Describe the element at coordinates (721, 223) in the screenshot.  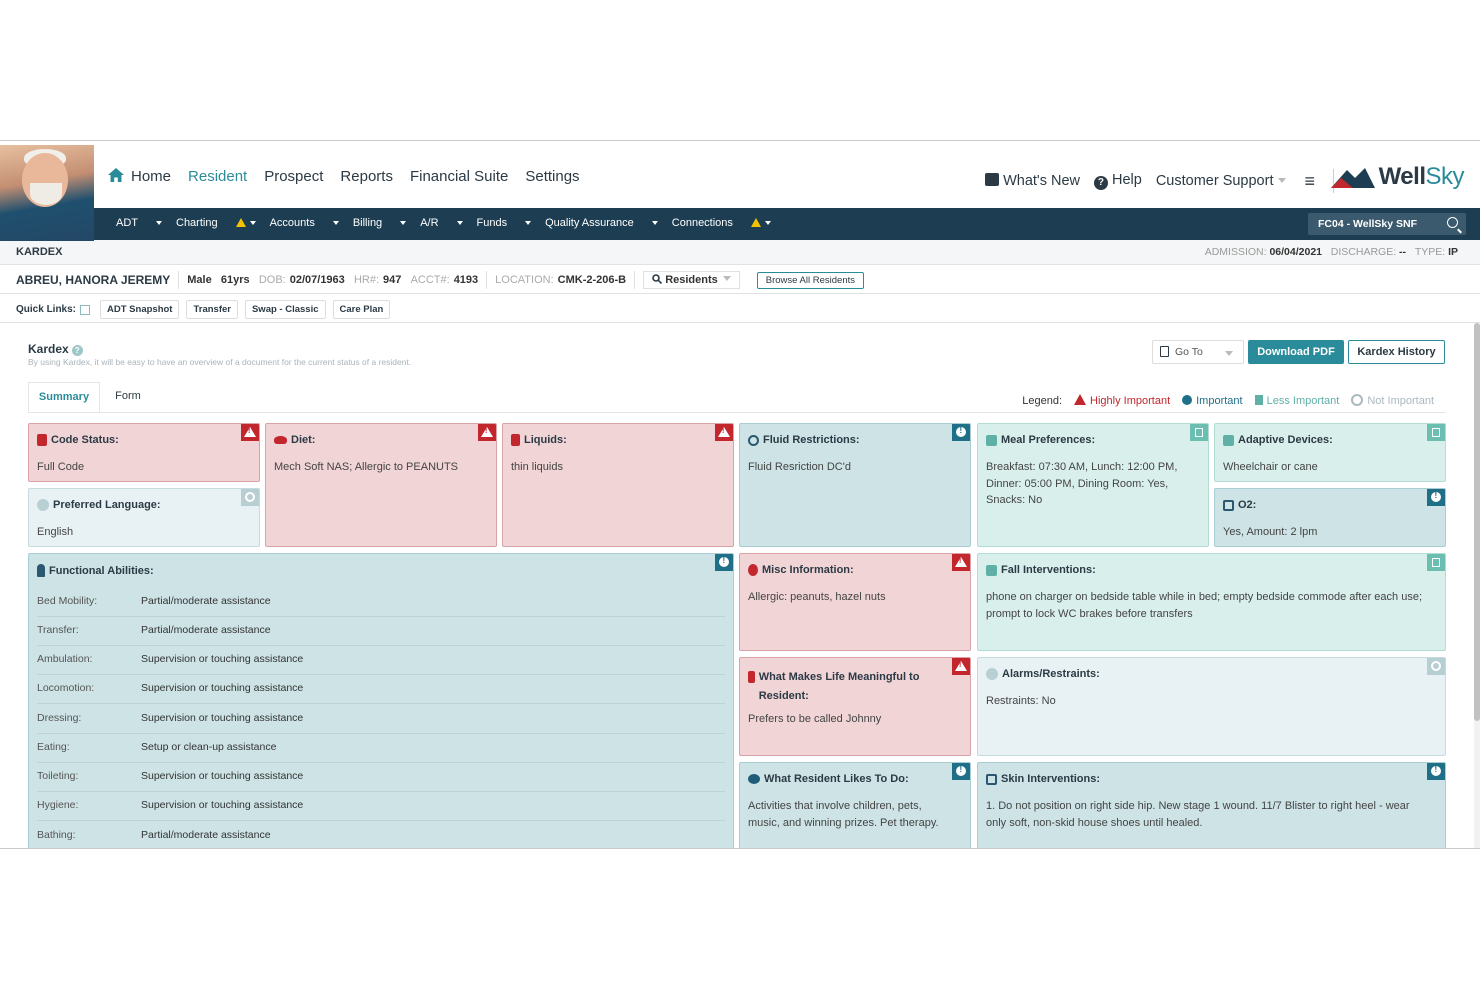
I see `menu-connections: Connections` at that location.